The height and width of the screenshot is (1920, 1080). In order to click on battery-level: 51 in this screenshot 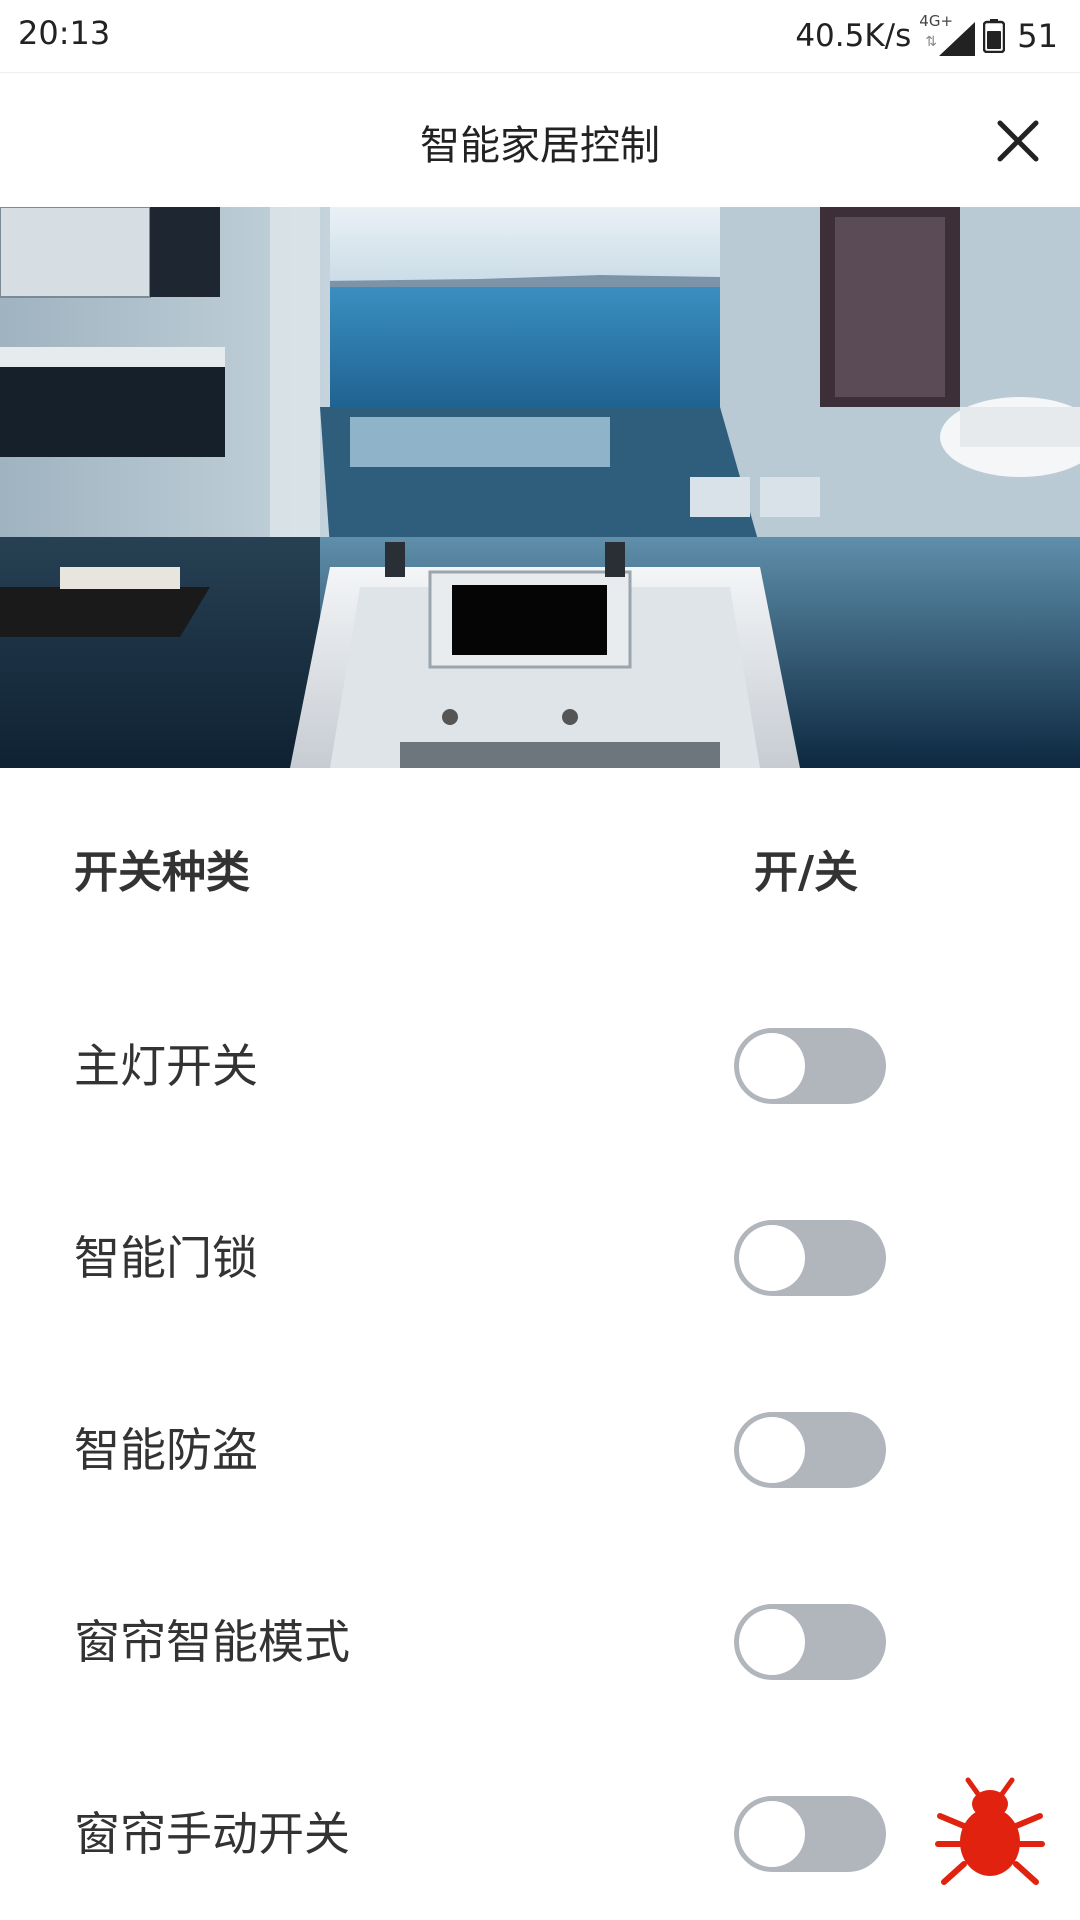, I will do `click(1037, 36)`.